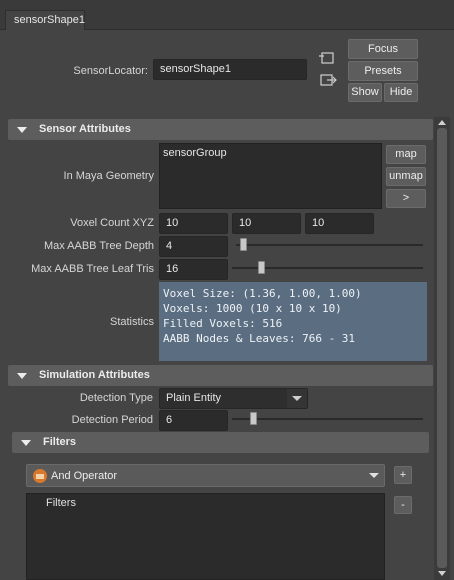 This screenshot has height=580, width=454. I want to click on tree-depth-slider, so click(329, 245).